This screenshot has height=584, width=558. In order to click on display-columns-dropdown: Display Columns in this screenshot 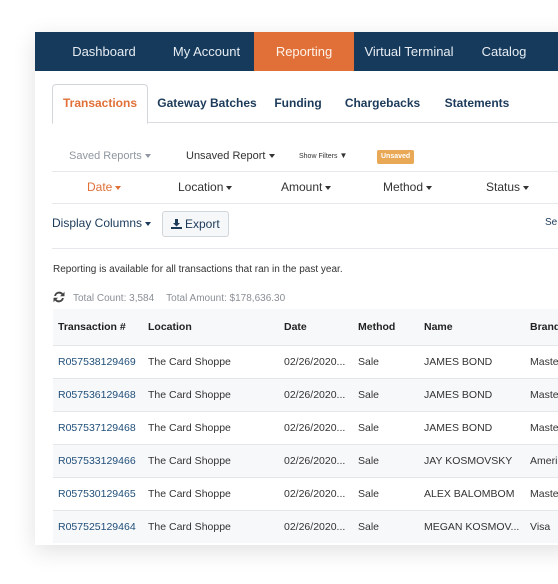, I will do `click(102, 223)`.